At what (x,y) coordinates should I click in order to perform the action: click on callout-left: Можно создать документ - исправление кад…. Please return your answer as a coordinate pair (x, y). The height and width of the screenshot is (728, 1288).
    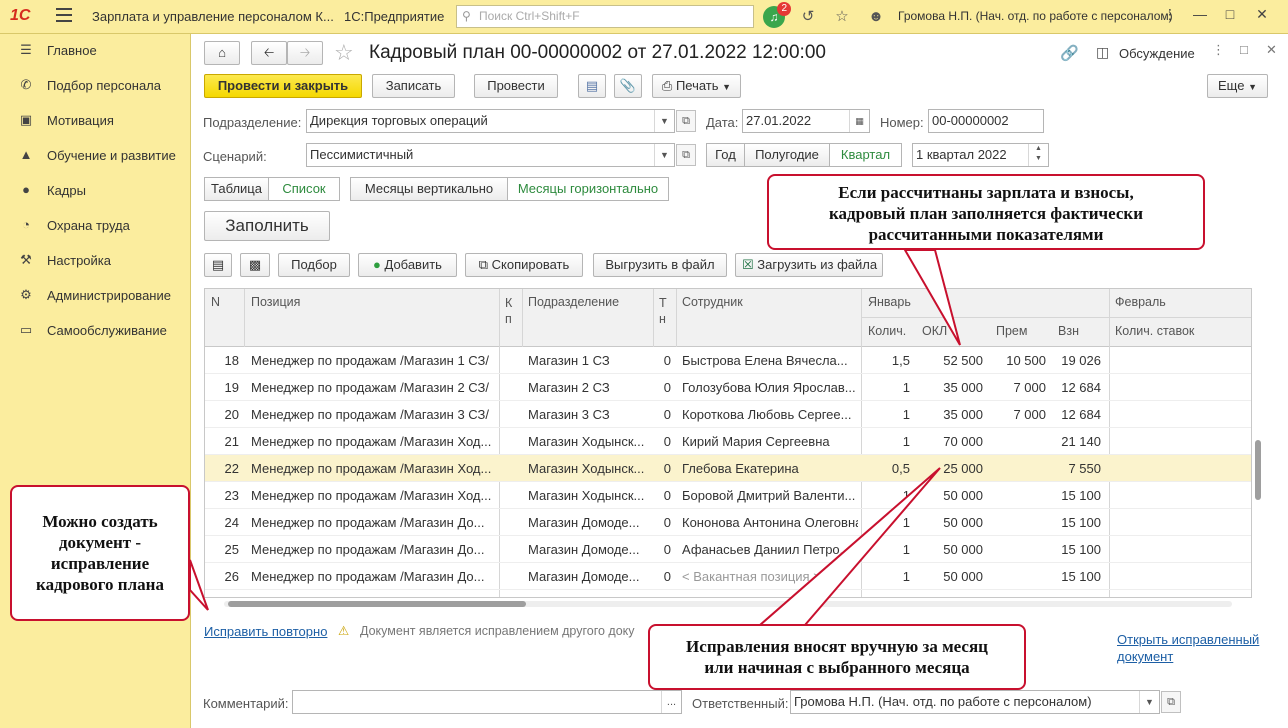
    Looking at the image, I should click on (100, 553).